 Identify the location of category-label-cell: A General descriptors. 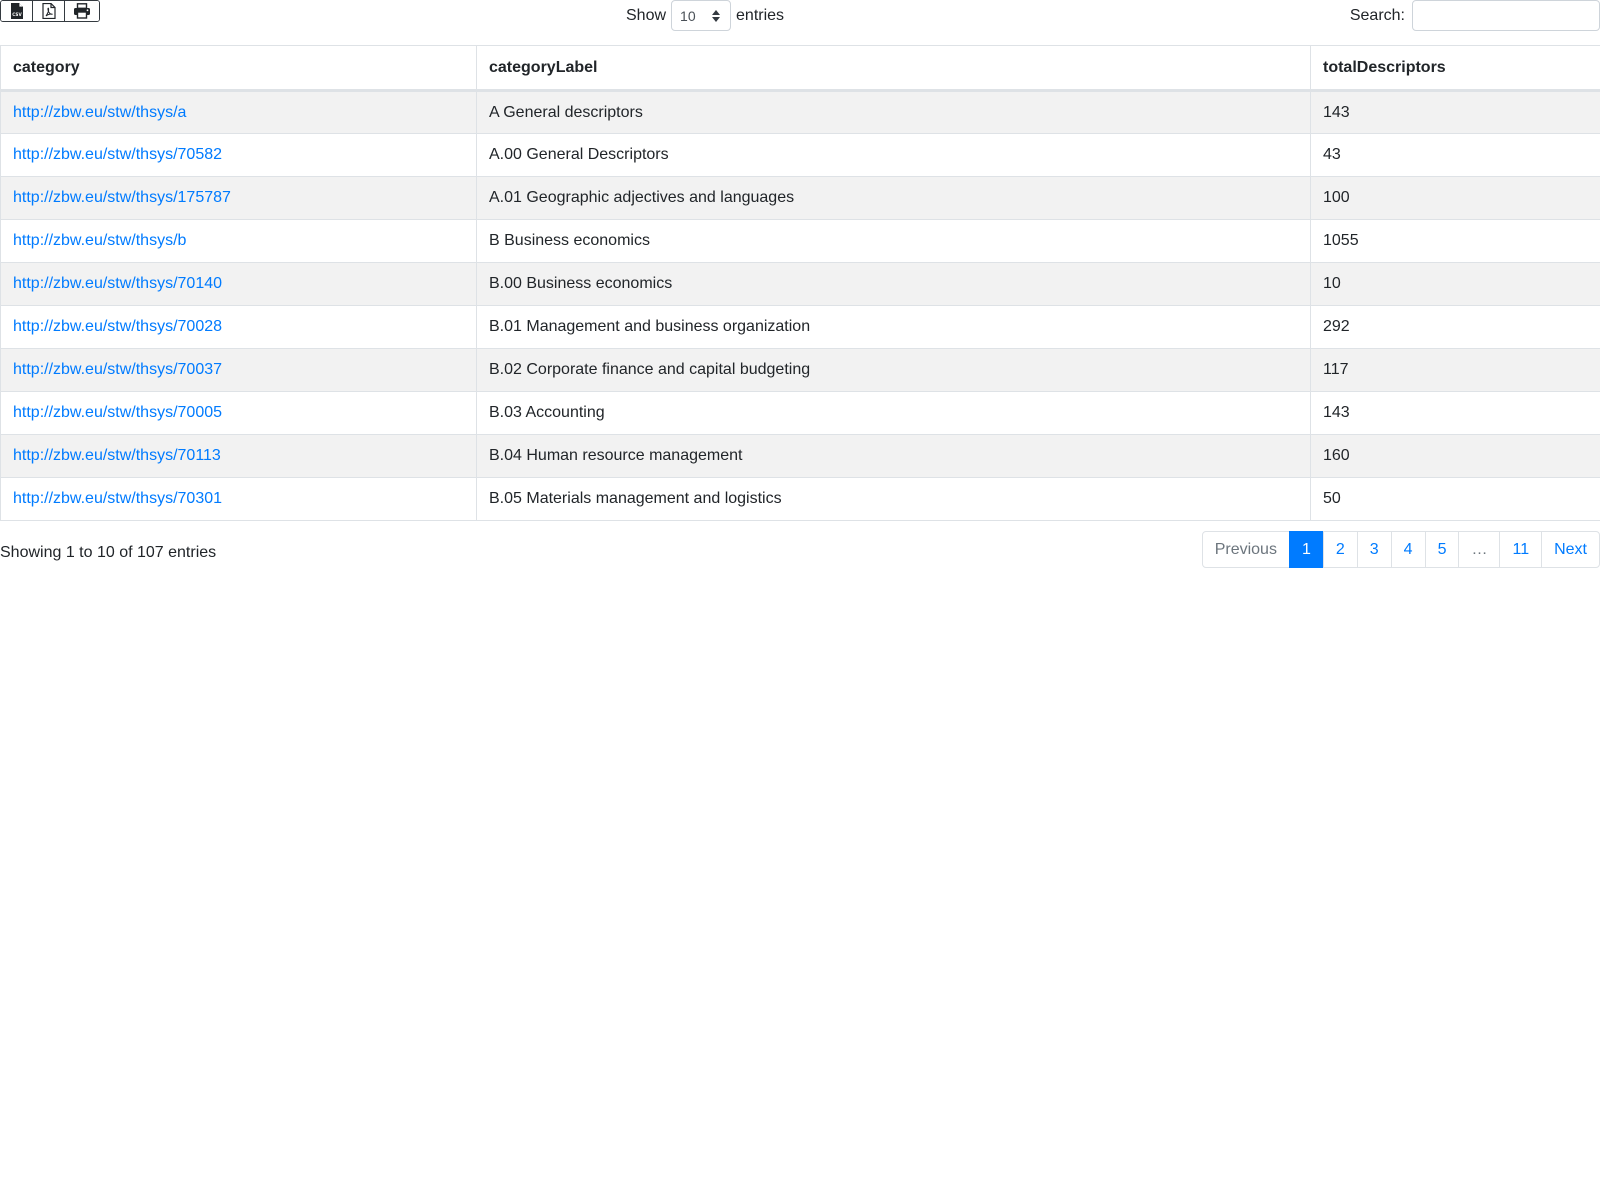
(893, 112).